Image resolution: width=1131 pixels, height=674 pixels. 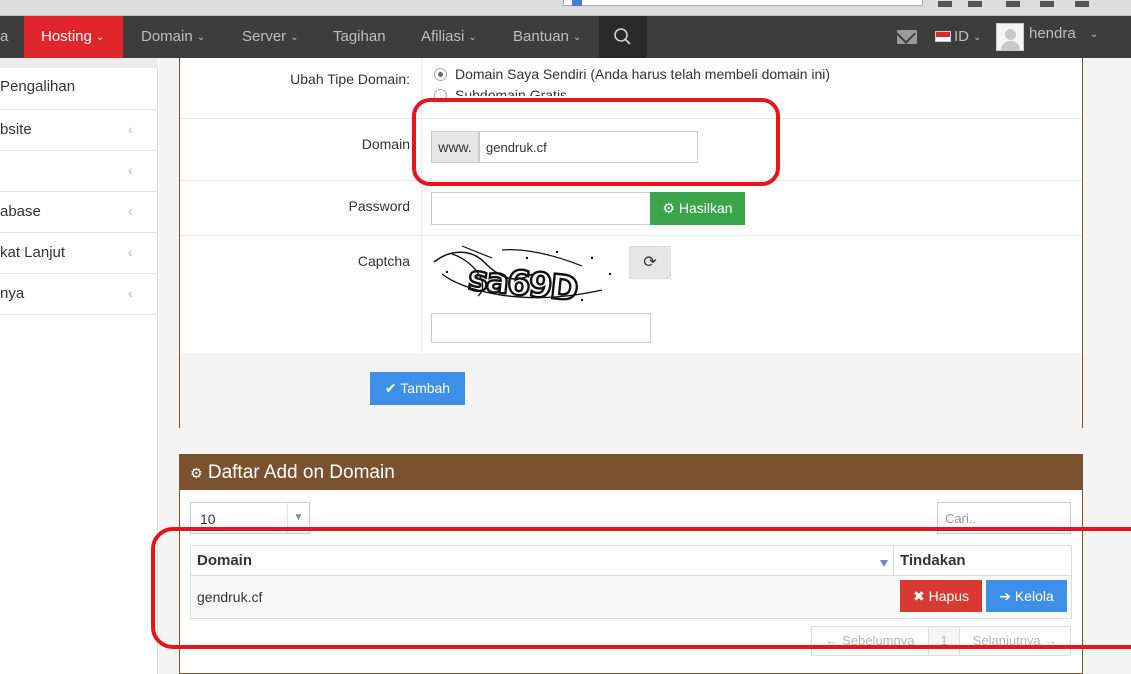 I want to click on flag-id-icon, so click(x=943, y=36).